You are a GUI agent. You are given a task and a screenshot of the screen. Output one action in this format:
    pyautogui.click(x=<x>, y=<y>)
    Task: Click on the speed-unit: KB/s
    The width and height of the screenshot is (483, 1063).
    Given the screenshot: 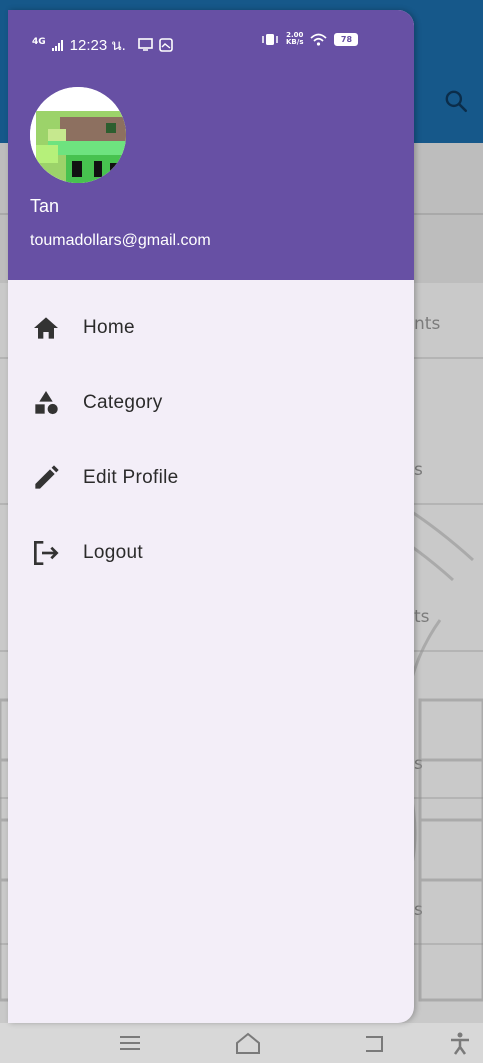 What is the action you would take?
    pyautogui.click(x=295, y=42)
    